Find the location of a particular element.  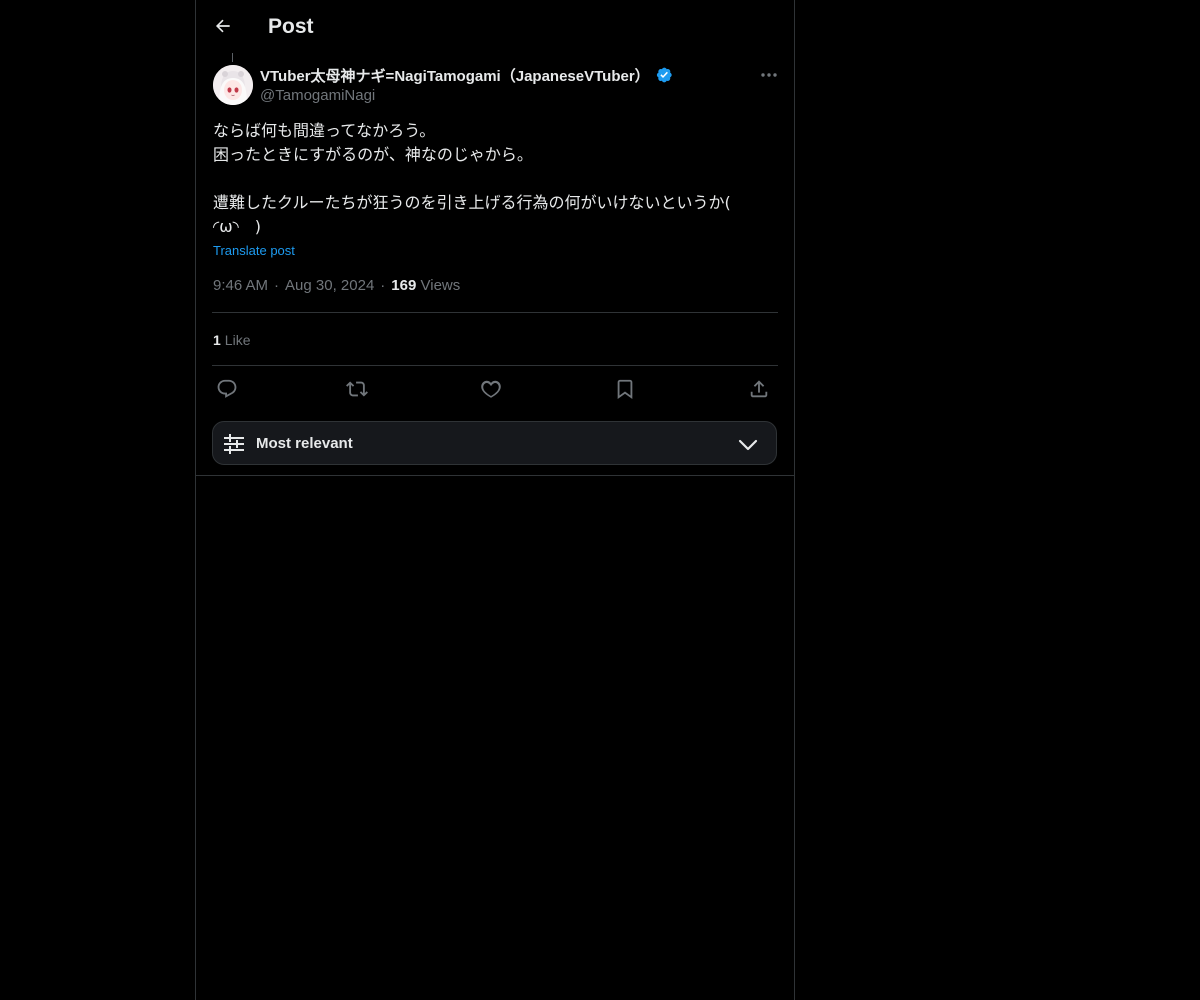

reply-button is located at coordinates (227, 389).